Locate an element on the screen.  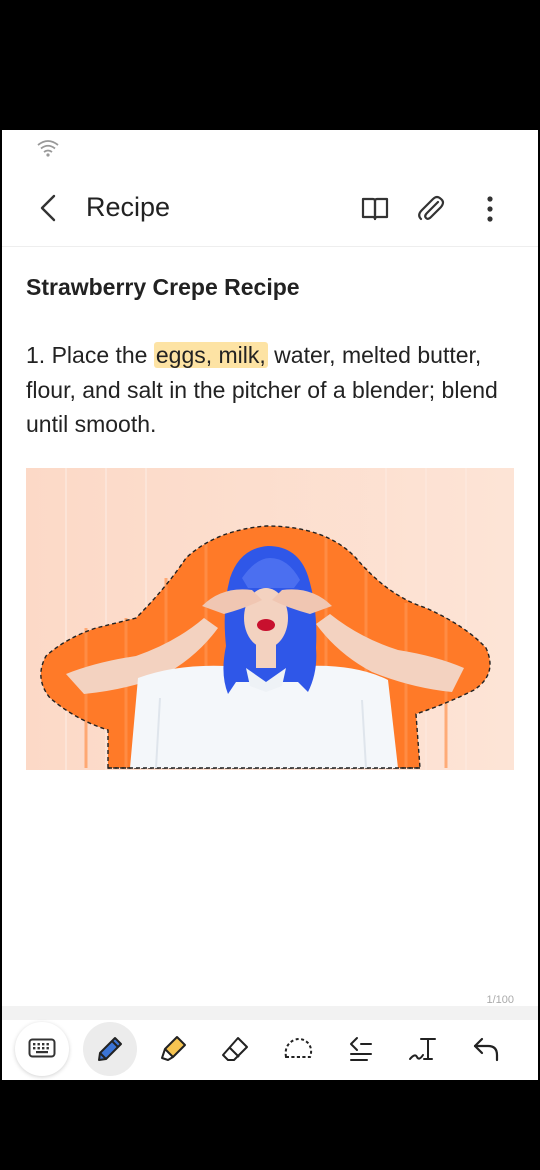
handwriting-to-text-button is located at coordinates (423, 1049).